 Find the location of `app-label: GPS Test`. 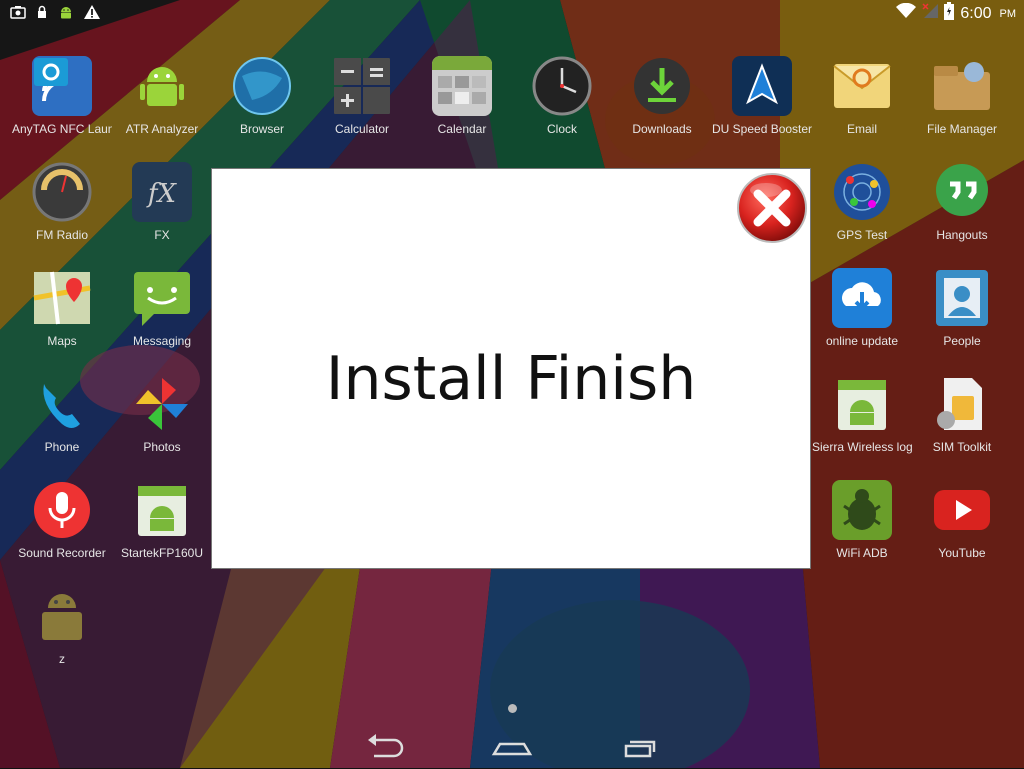

app-label: GPS Test is located at coordinates (862, 235).